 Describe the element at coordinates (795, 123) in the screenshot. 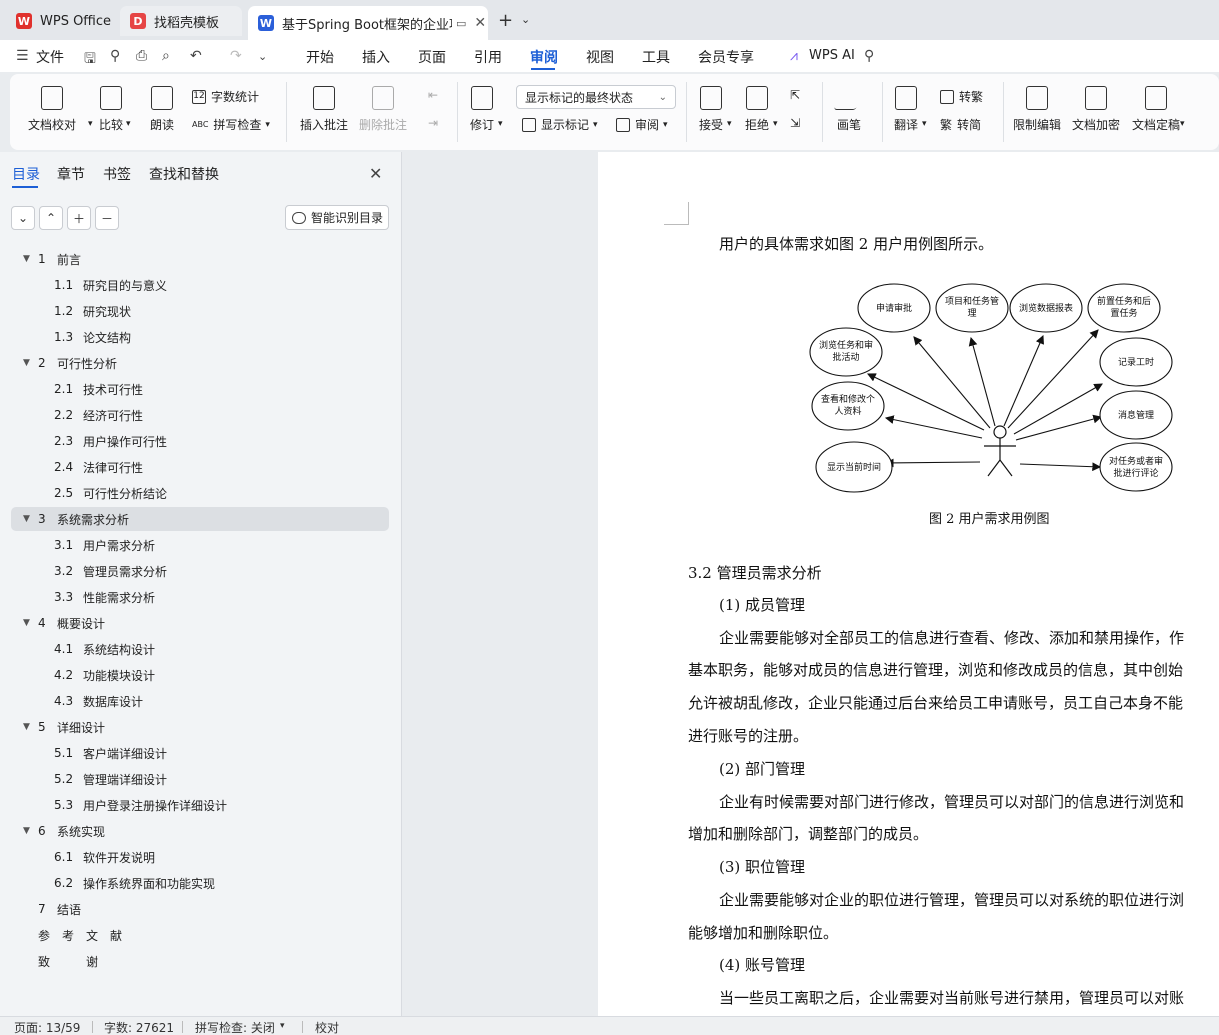

I see `next-change-icon: ⇲` at that location.